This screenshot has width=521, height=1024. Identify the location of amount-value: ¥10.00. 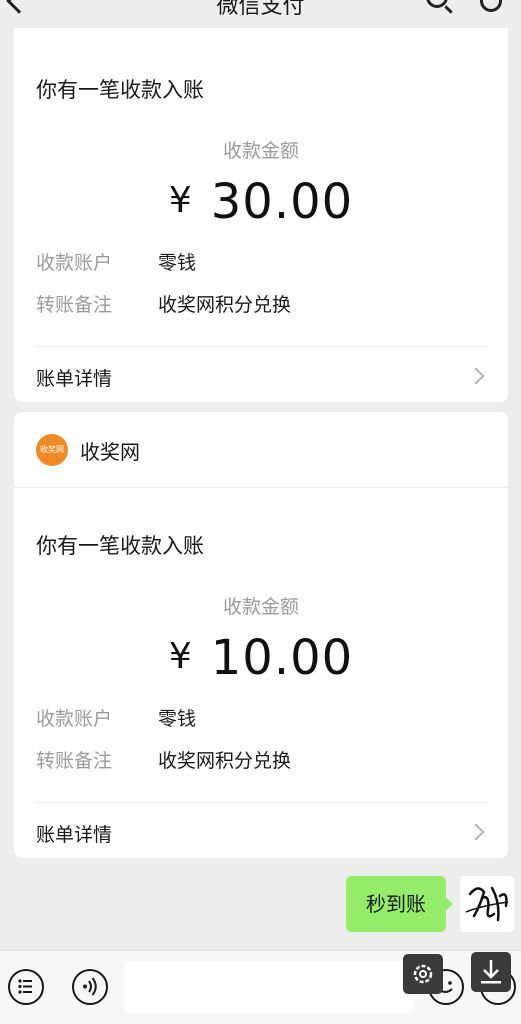
(261, 658).